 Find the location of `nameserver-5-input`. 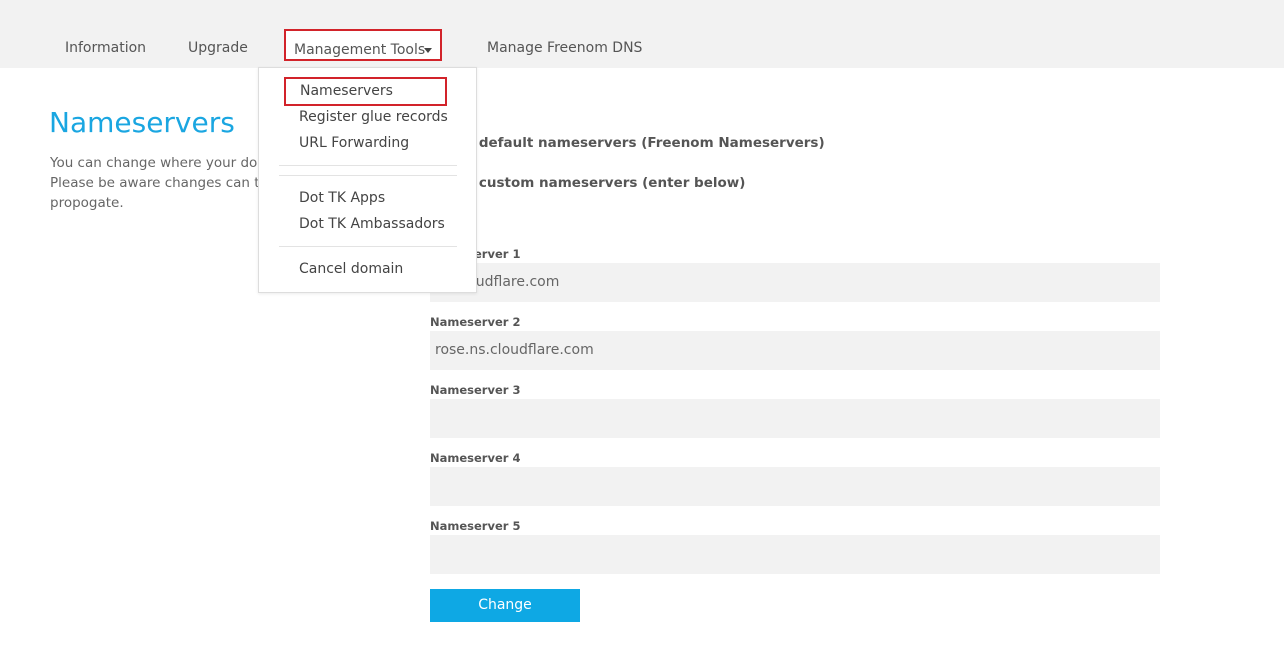

nameserver-5-input is located at coordinates (795, 554).